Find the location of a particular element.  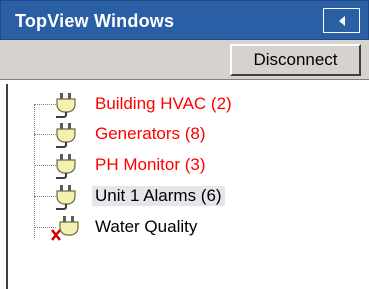

tree-item-label: Water Quality is located at coordinates (146, 226).